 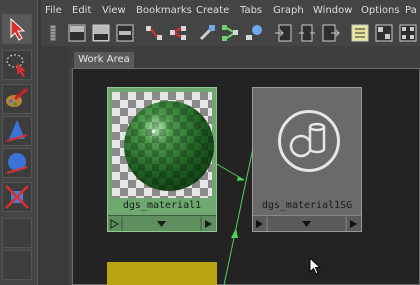 I want to click on material-swatch, so click(x=163, y=145).